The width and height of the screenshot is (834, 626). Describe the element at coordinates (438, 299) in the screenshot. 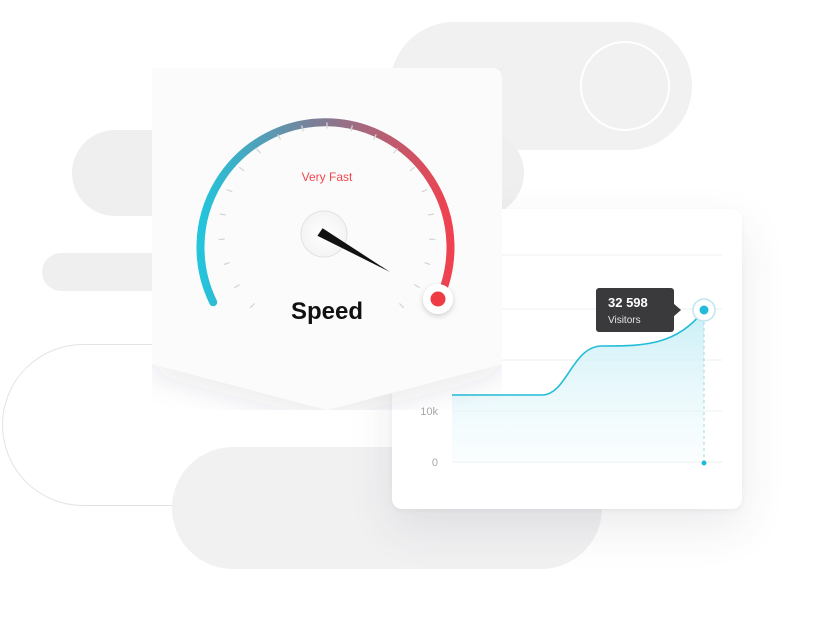

I see `speed-indicator-dot` at that location.